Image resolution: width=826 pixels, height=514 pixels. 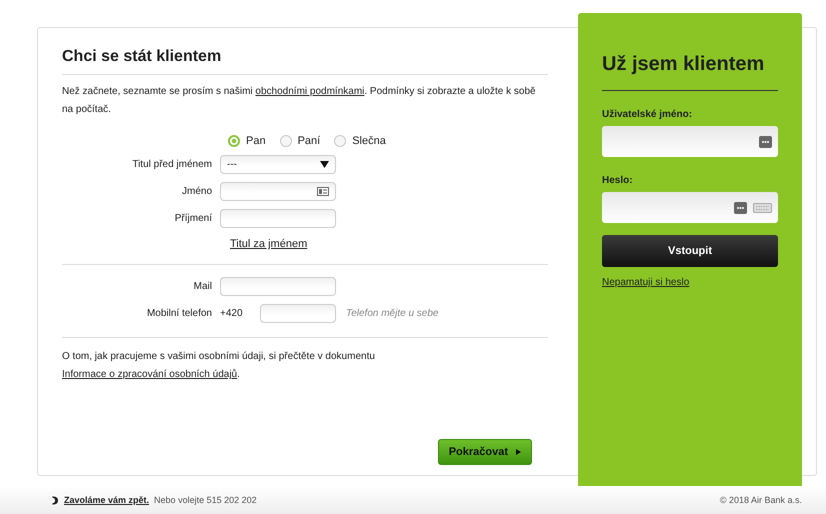 What do you see at coordinates (323, 191) in the screenshot?
I see `contact-card-icon` at bounding box center [323, 191].